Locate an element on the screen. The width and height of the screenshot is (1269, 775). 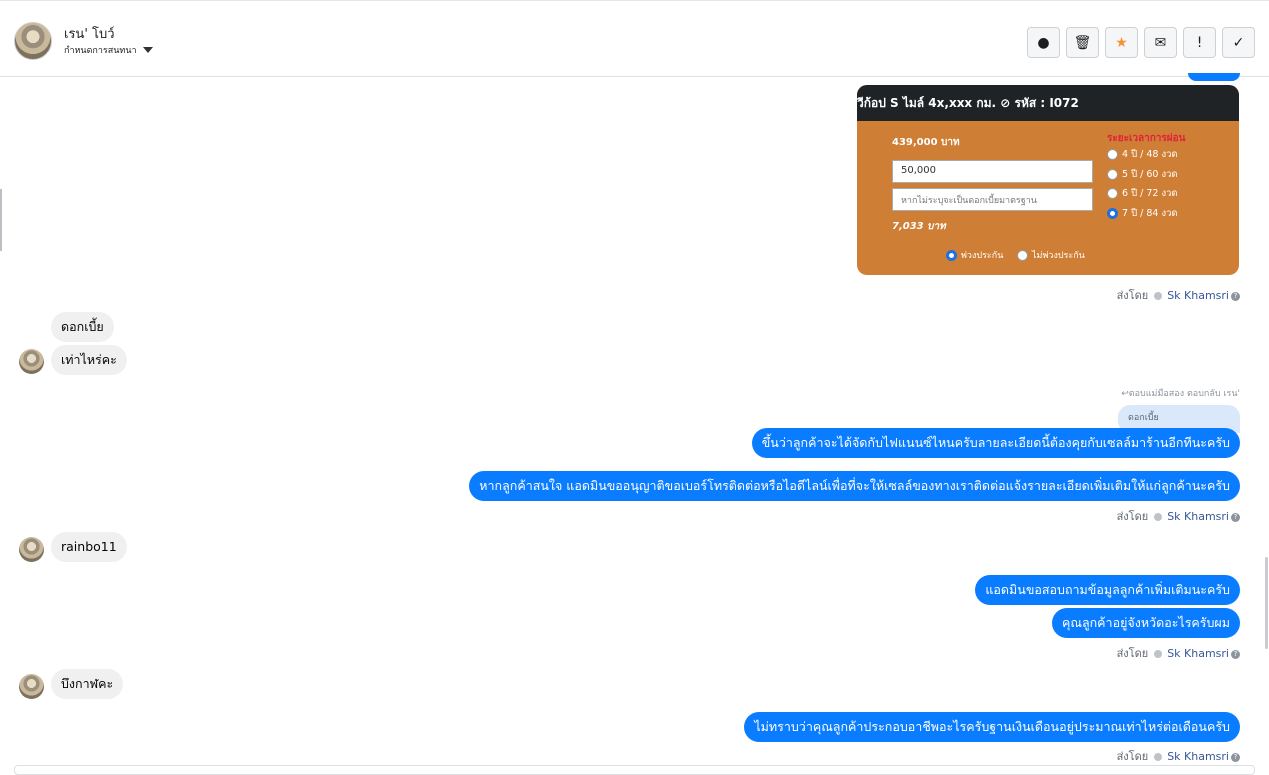
installment-period-title: ระยะเวลาการผ่อน is located at coordinates (1146, 138).